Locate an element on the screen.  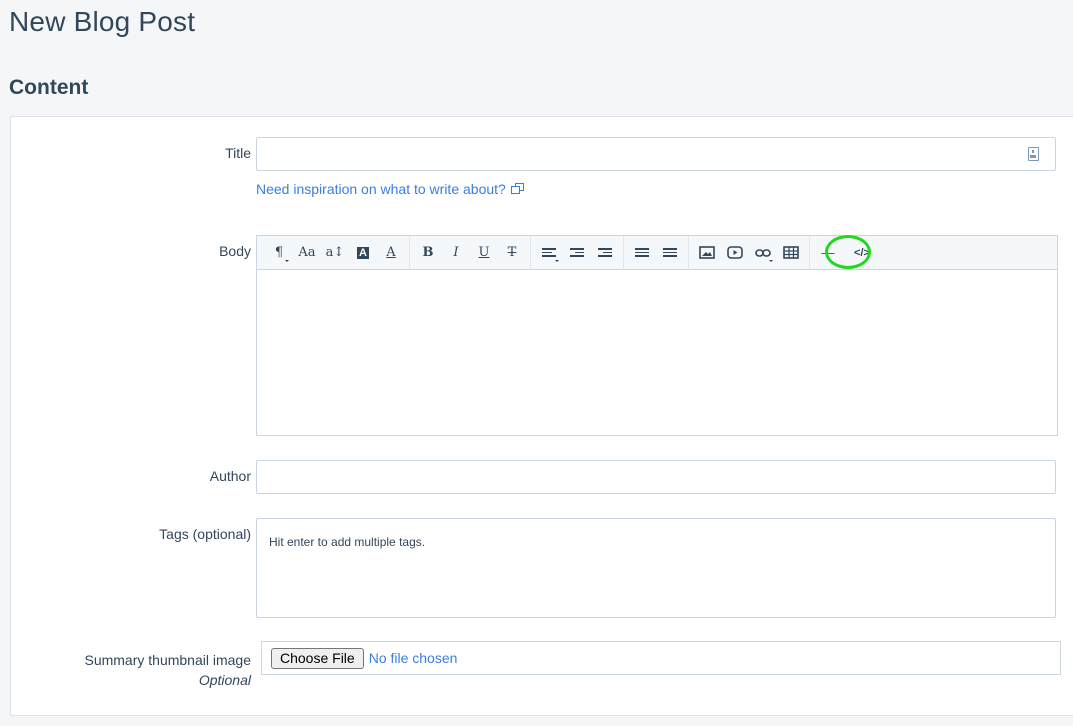
underline-icon: U is located at coordinates (484, 252).